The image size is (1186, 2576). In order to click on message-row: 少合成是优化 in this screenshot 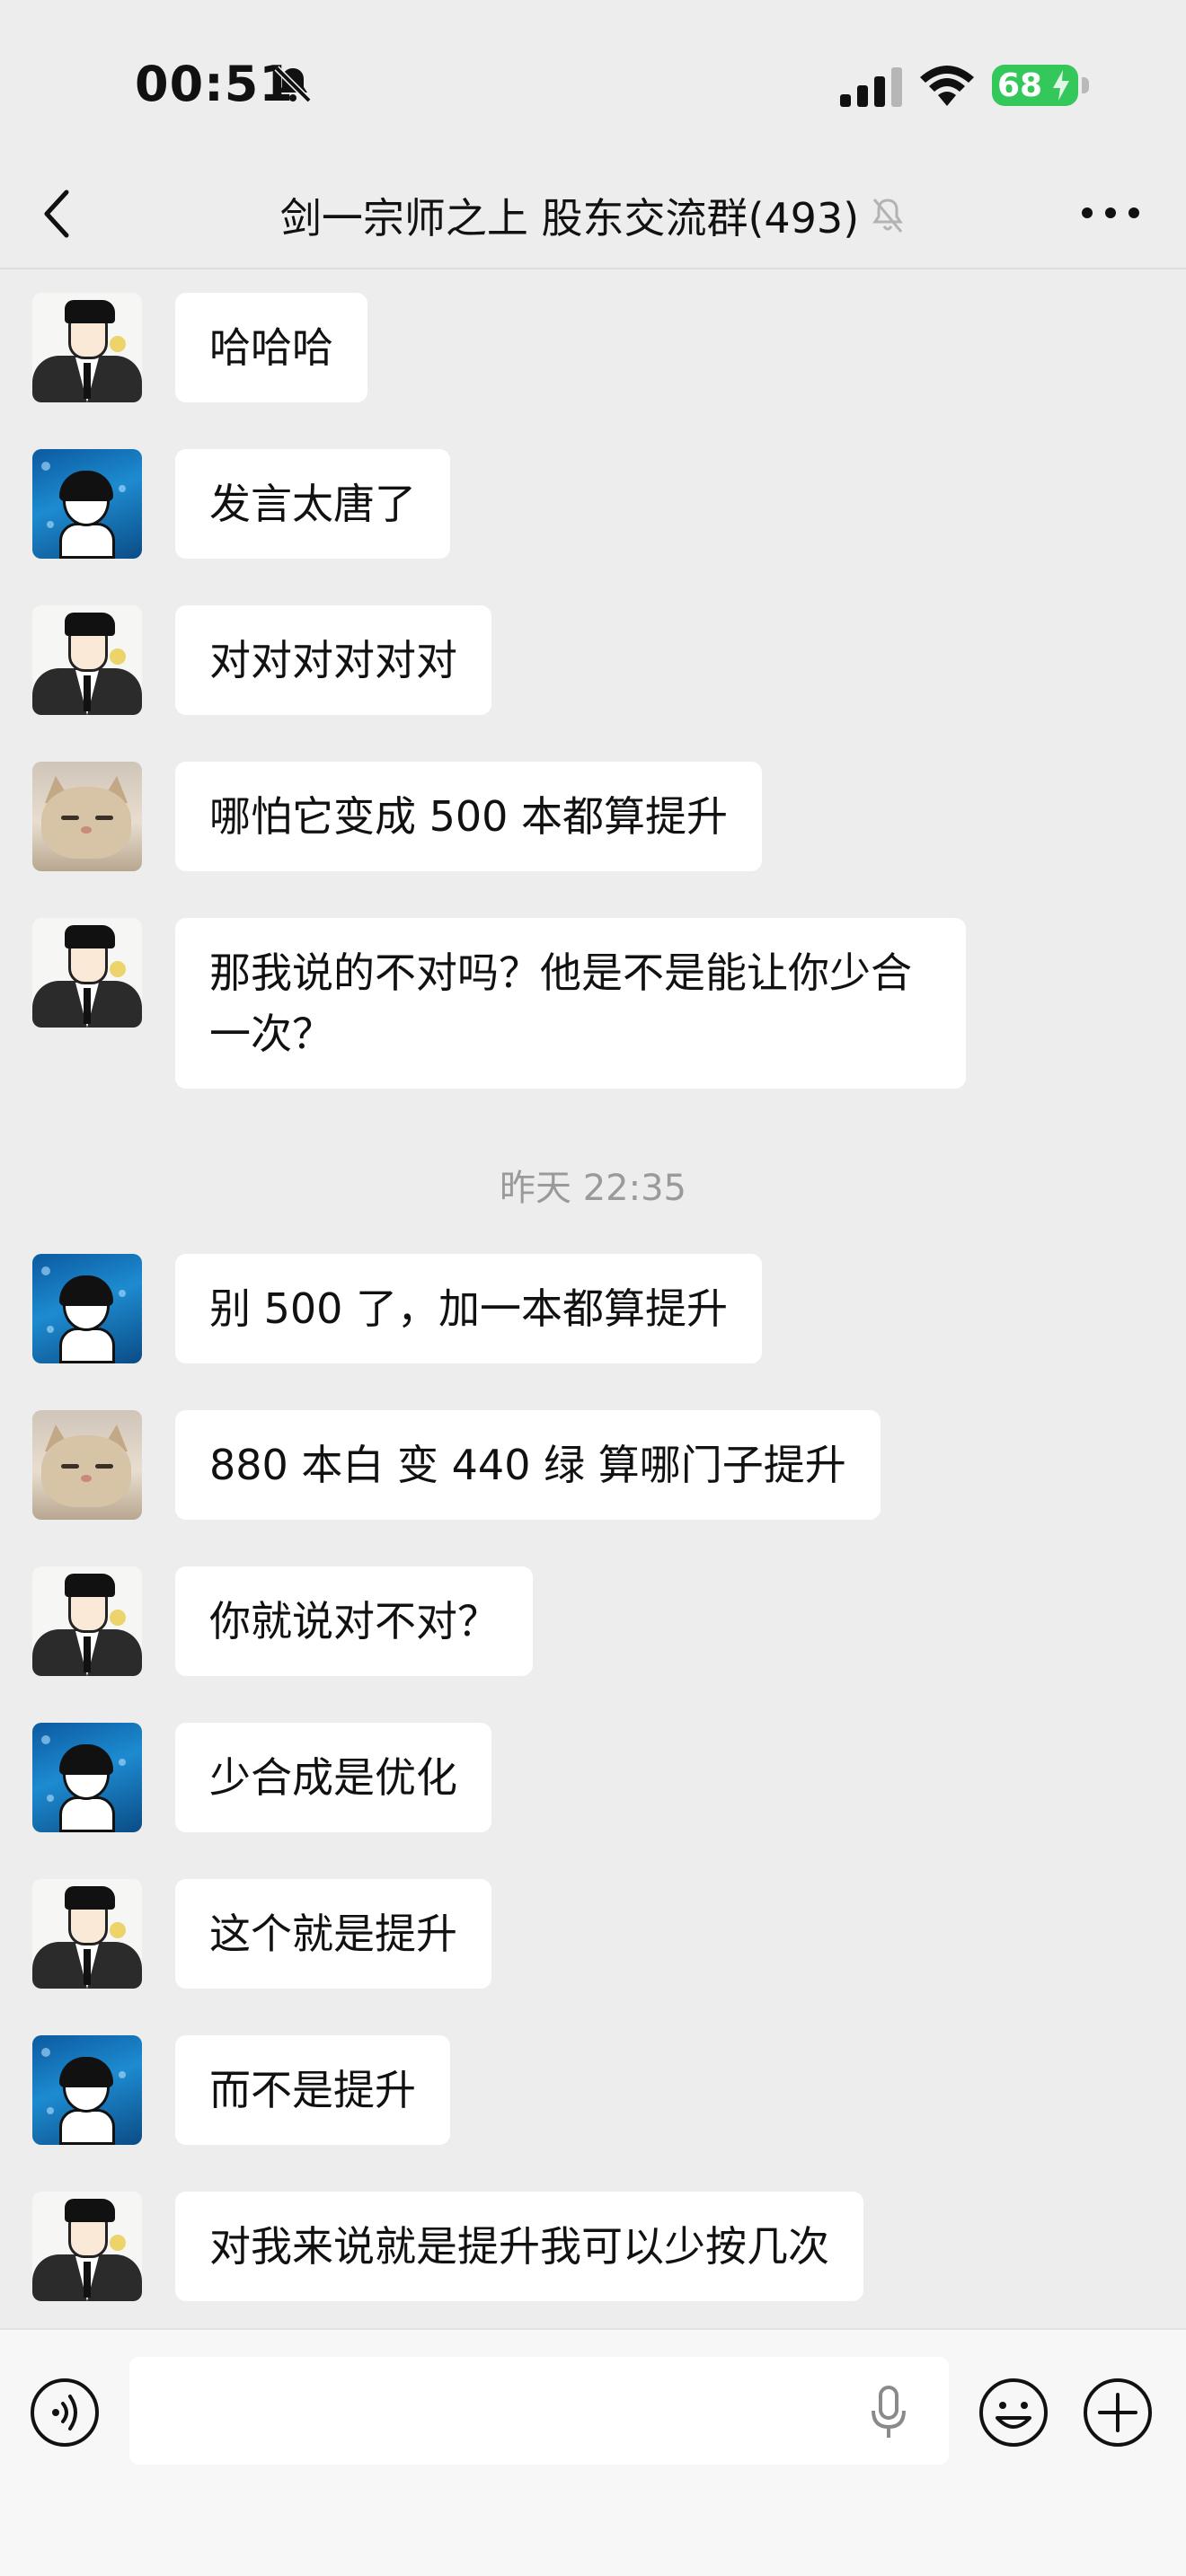, I will do `click(261, 1777)`.